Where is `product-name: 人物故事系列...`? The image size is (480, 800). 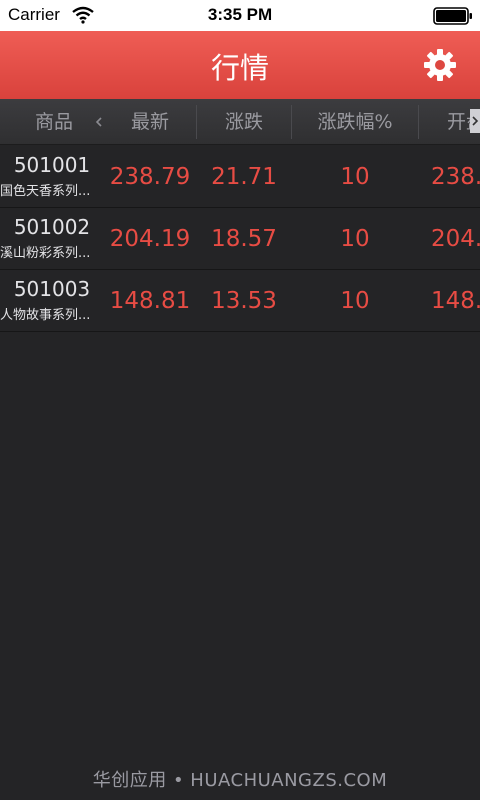
product-name: 人物故事系列... is located at coordinates (45, 315).